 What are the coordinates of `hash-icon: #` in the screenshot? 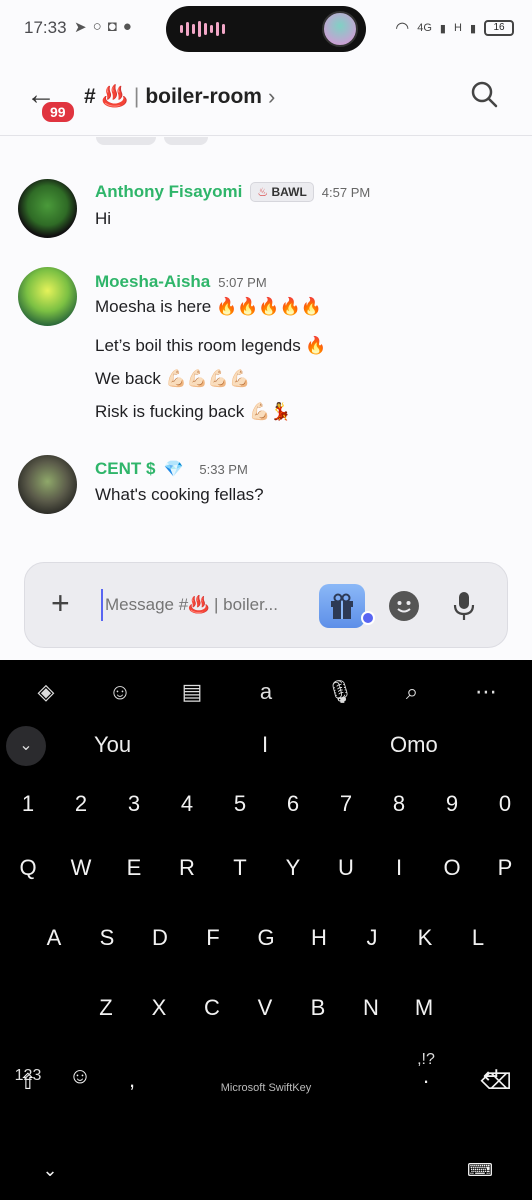 It's located at (90, 96).